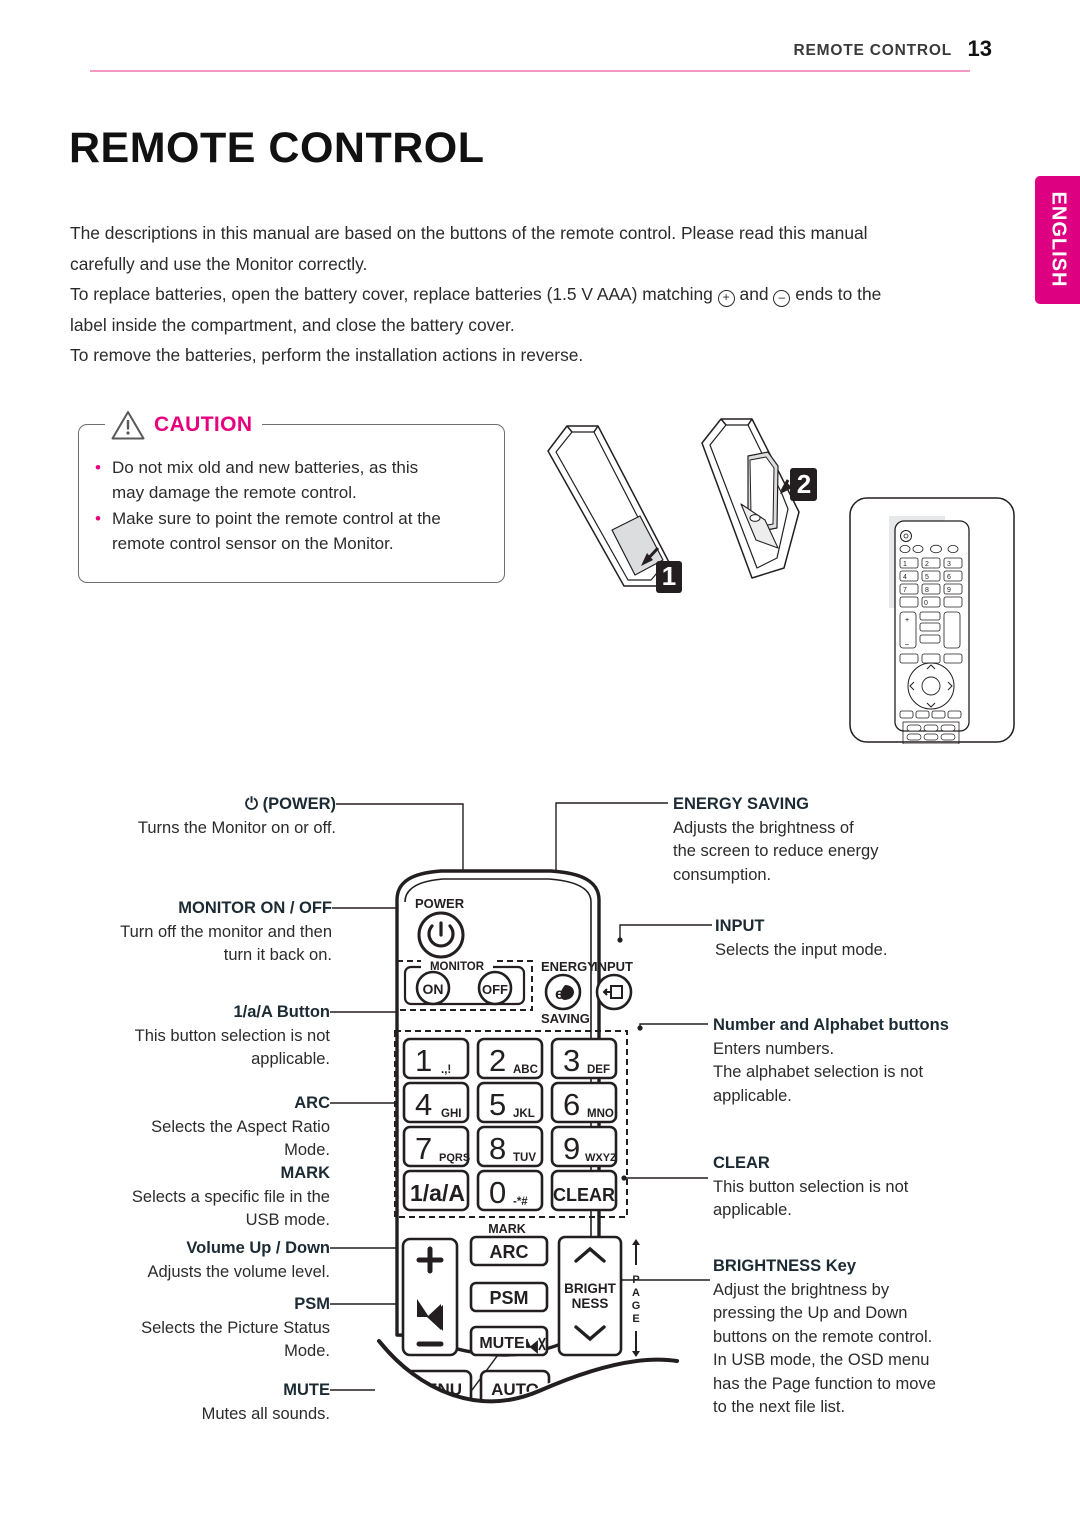 This screenshot has width=1080, height=1524. What do you see at coordinates (932, 620) in the screenshot?
I see `remote-overview-illustration: 1 2 3 4 5 6 7 8 9 0 + –` at bounding box center [932, 620].